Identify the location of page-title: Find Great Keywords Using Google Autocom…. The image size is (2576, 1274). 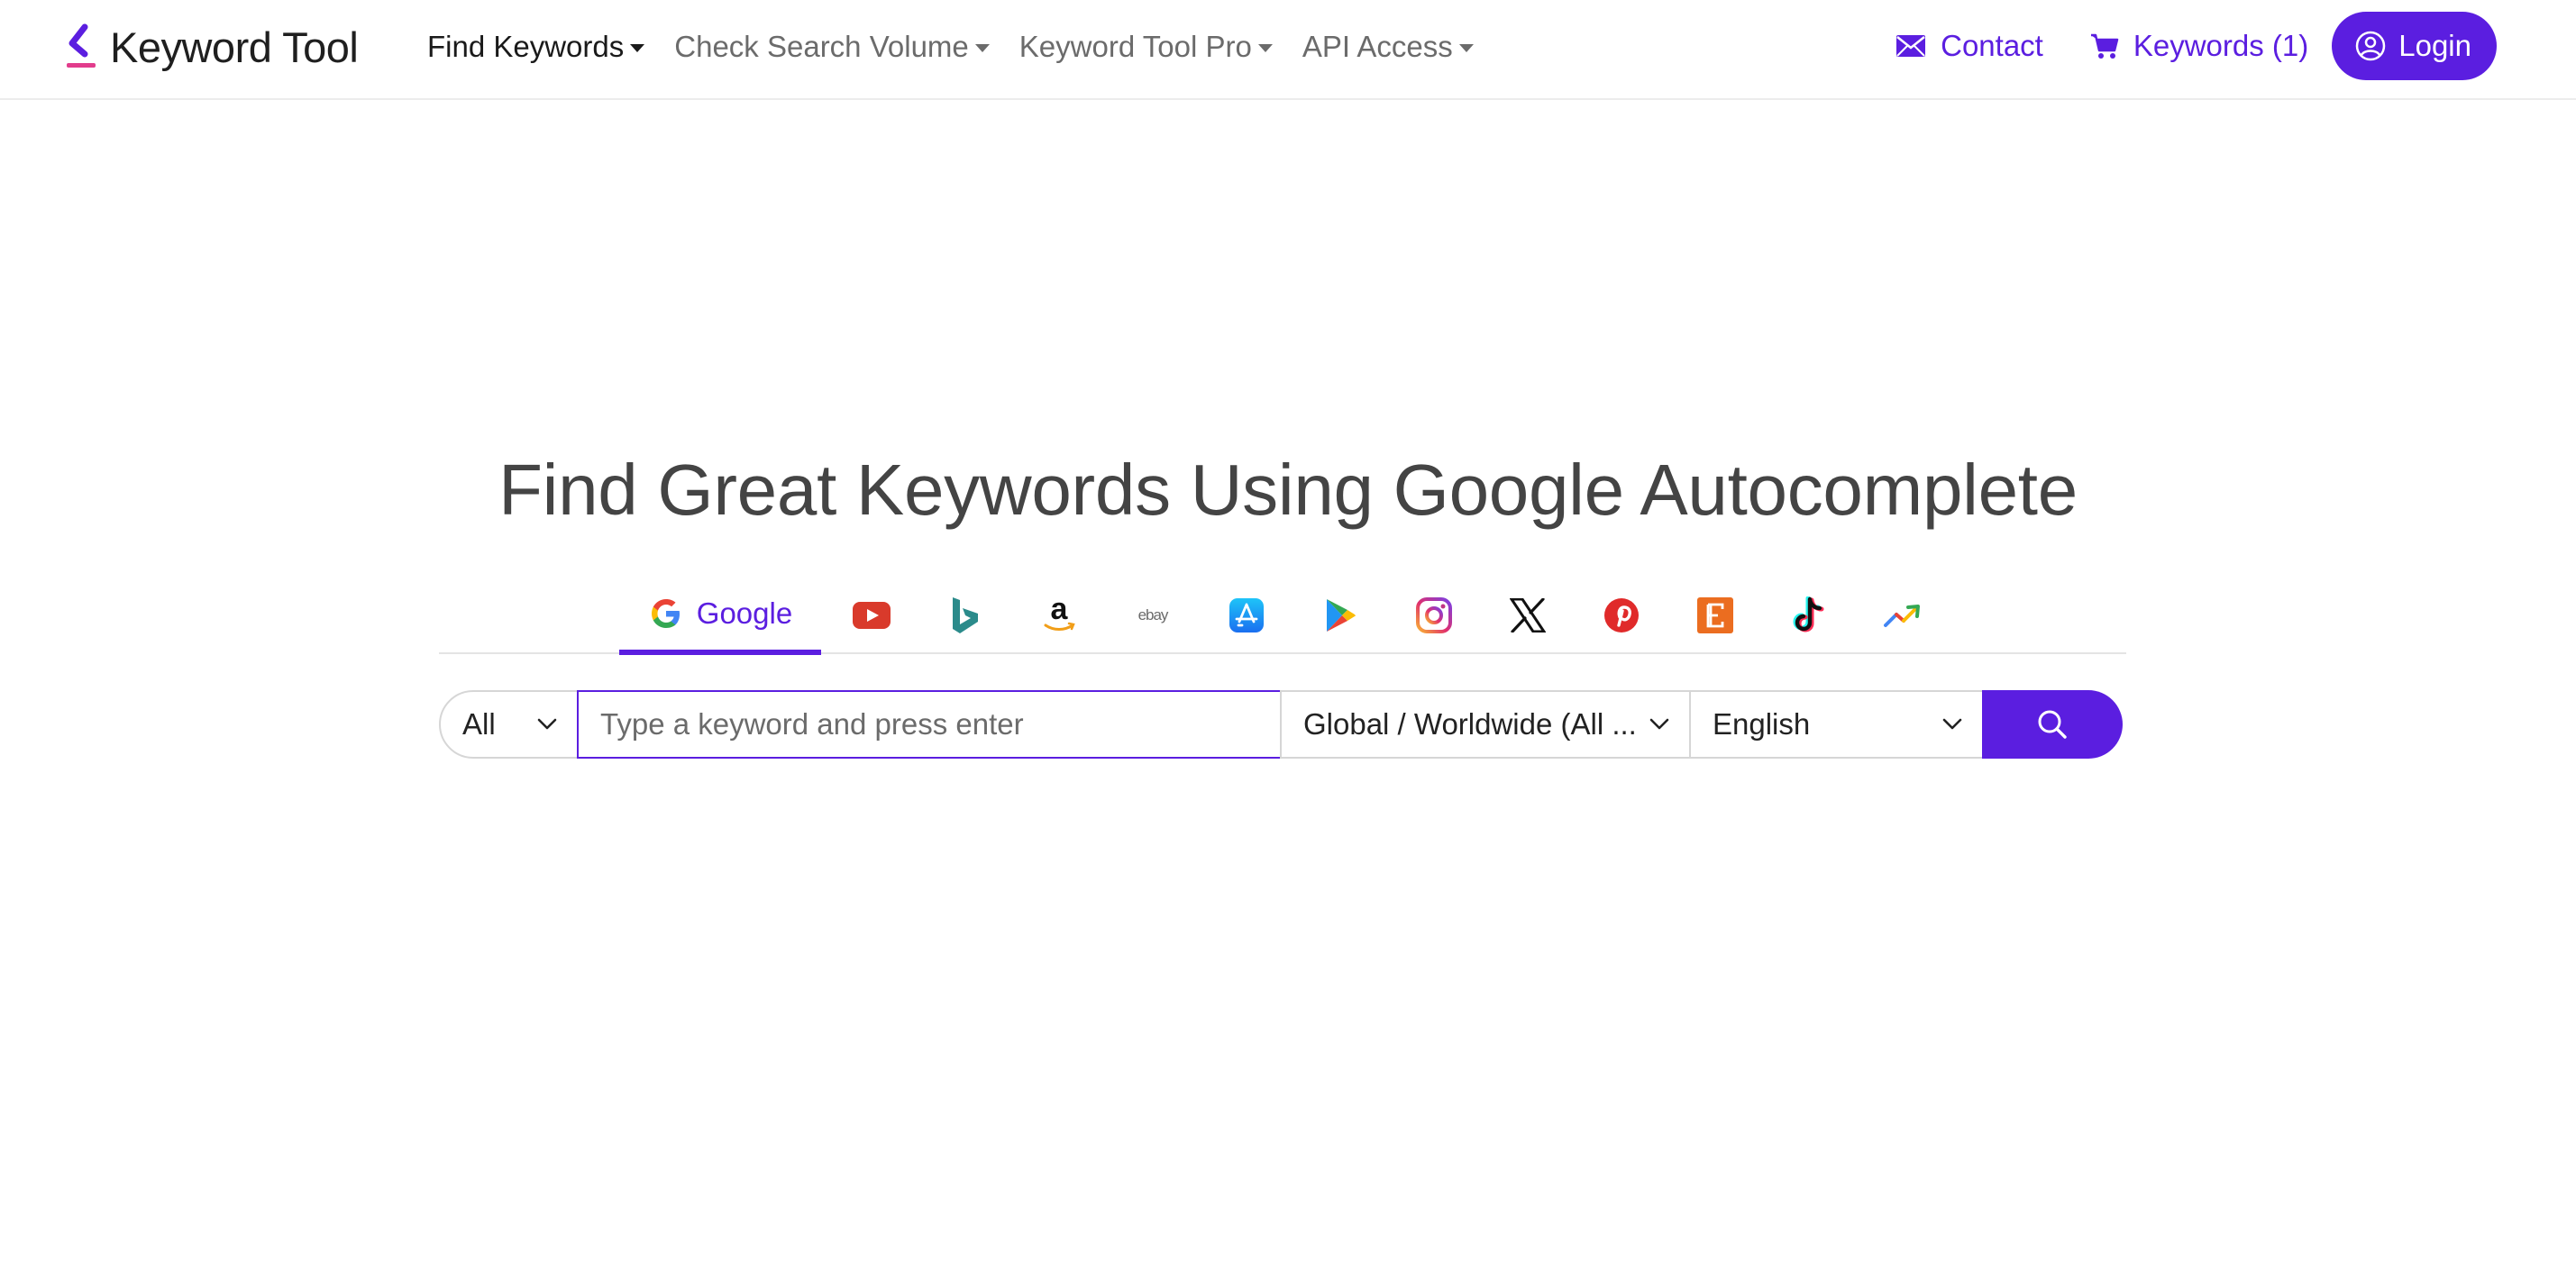
(1288, 490).